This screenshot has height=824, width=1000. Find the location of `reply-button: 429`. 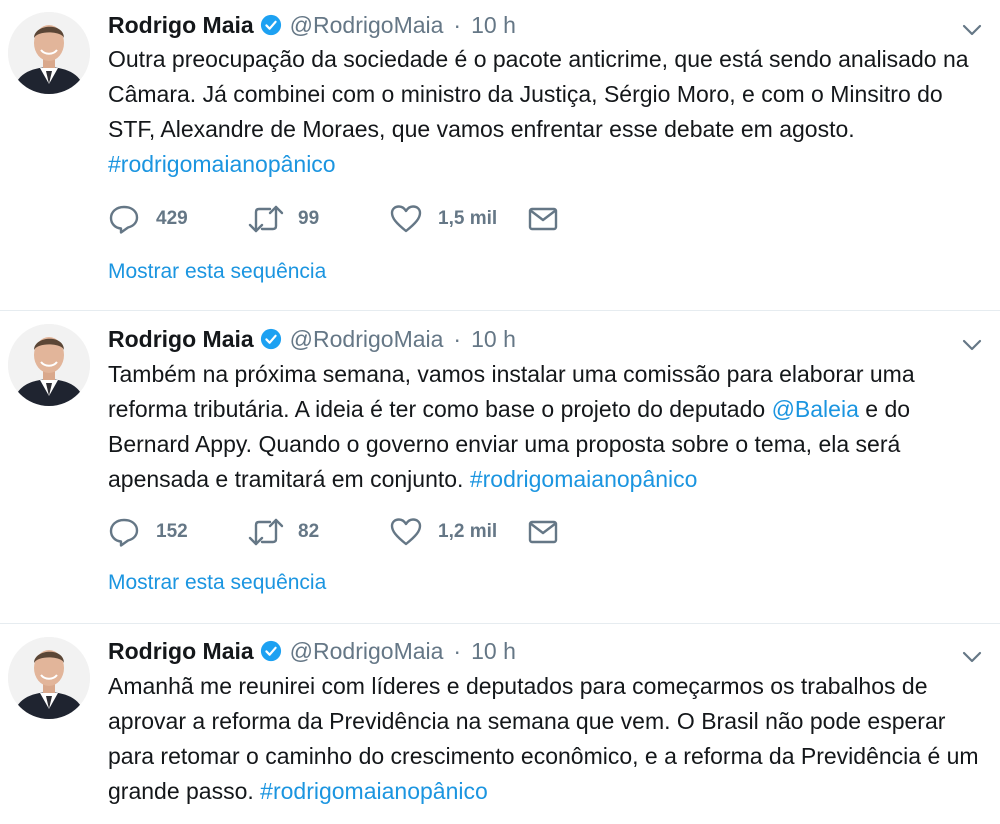

reply-button: 429 is located at coordinates (178, 219).